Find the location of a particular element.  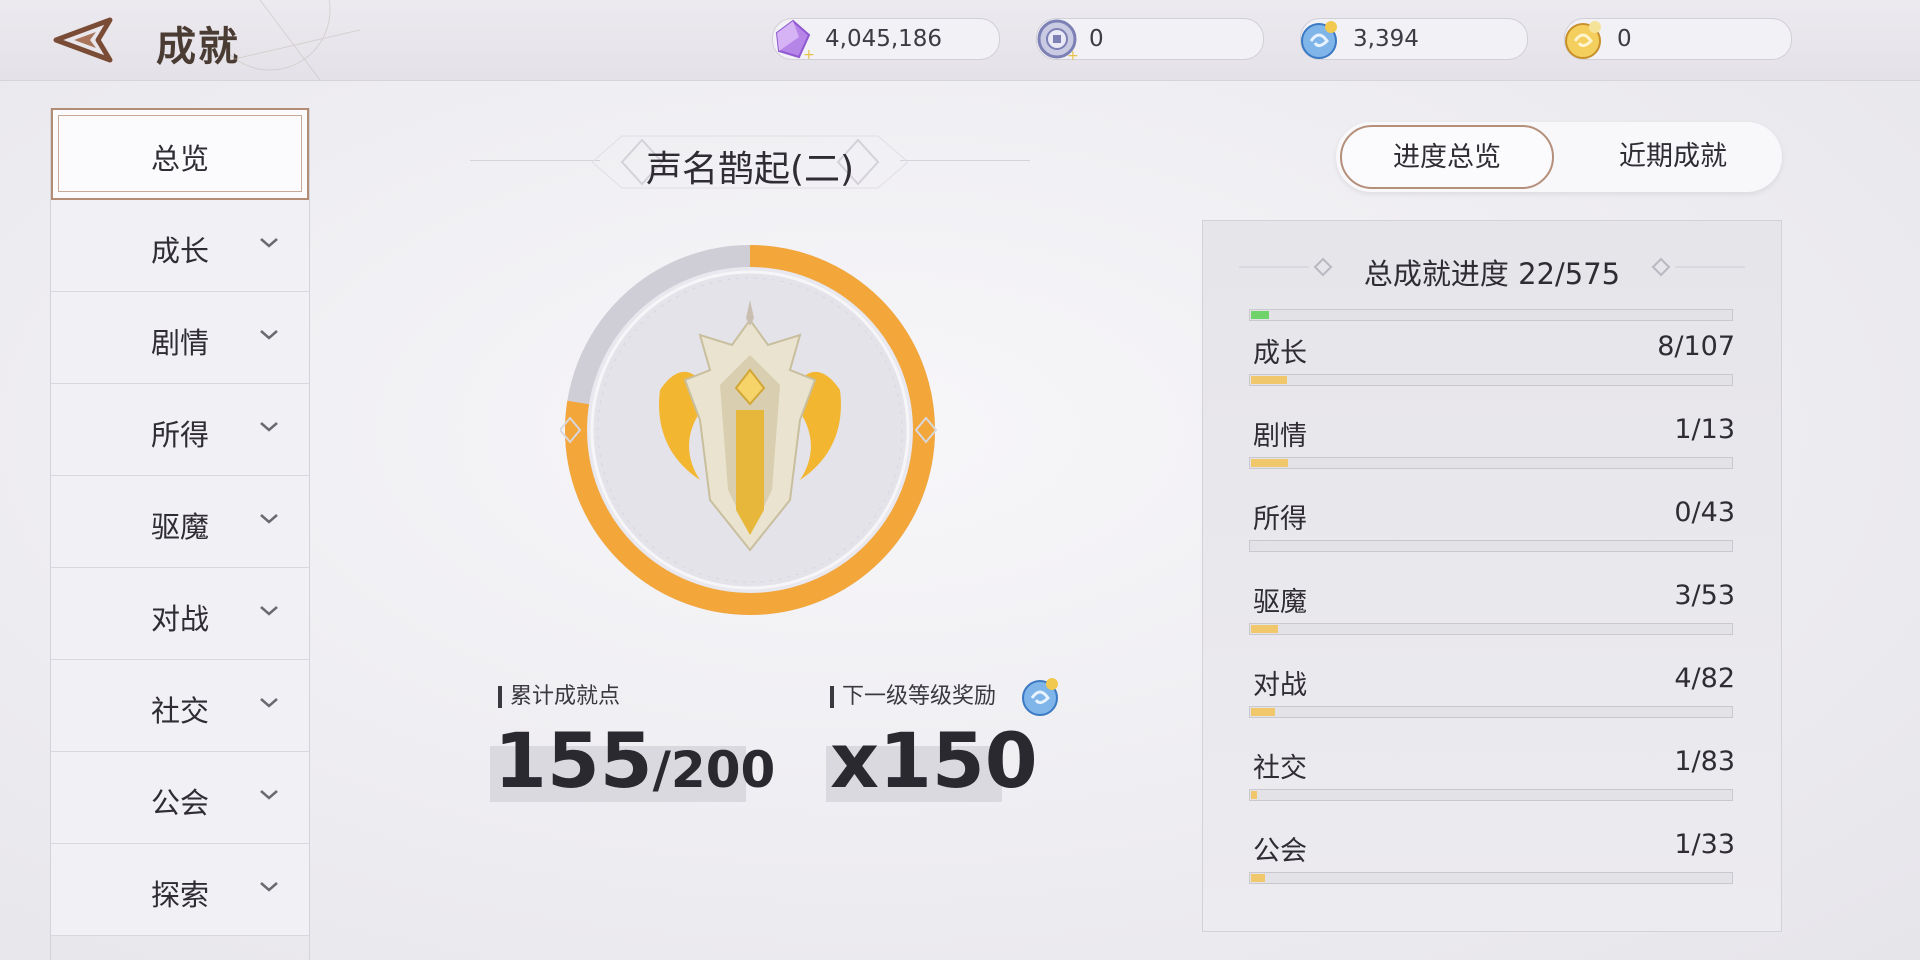

category-count: 4/82 is located at coordinates (1704, 678).